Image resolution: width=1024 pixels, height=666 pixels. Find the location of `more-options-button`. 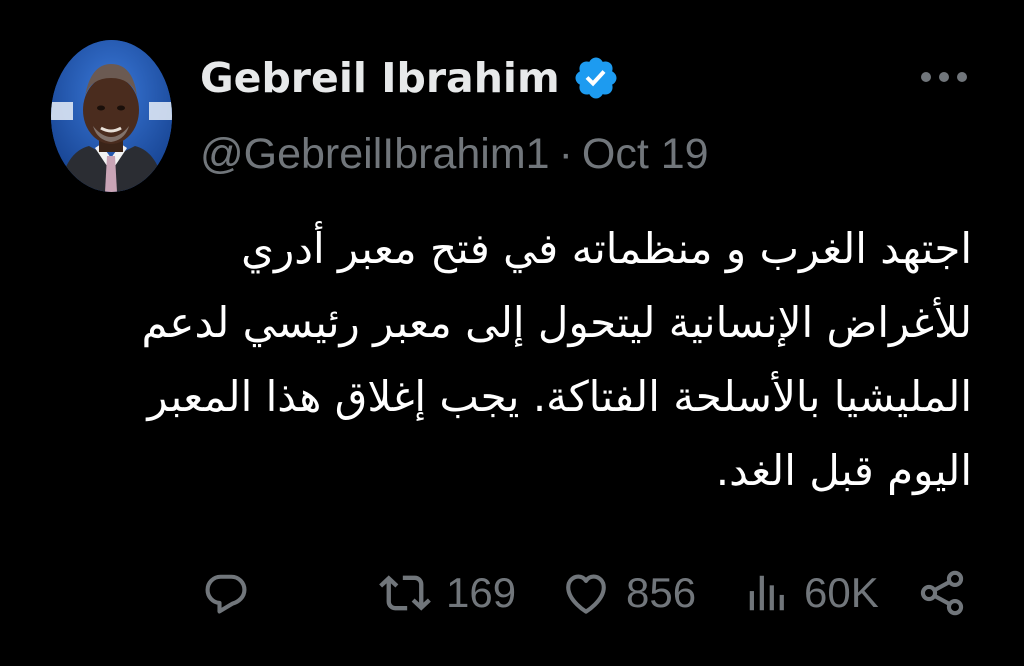

more-options-button is located at coordinates (944, 77).